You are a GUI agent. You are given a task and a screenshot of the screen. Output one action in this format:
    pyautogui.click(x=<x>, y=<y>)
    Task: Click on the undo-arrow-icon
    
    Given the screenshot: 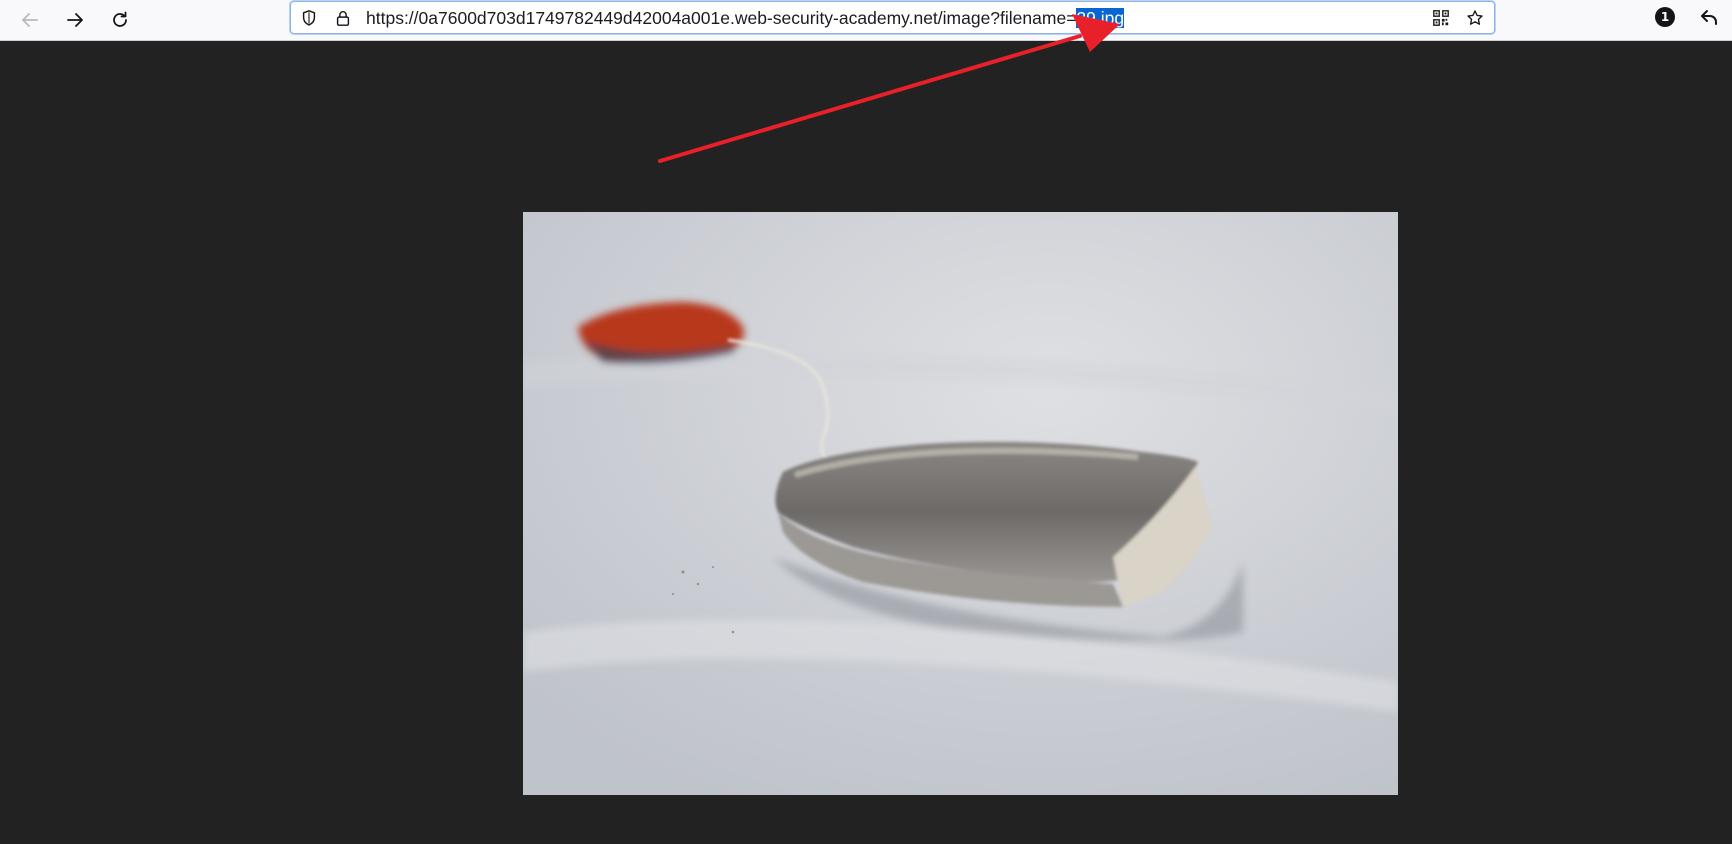 What is the action you would take?
    pyautogui.click(x=1709, y=17)
    